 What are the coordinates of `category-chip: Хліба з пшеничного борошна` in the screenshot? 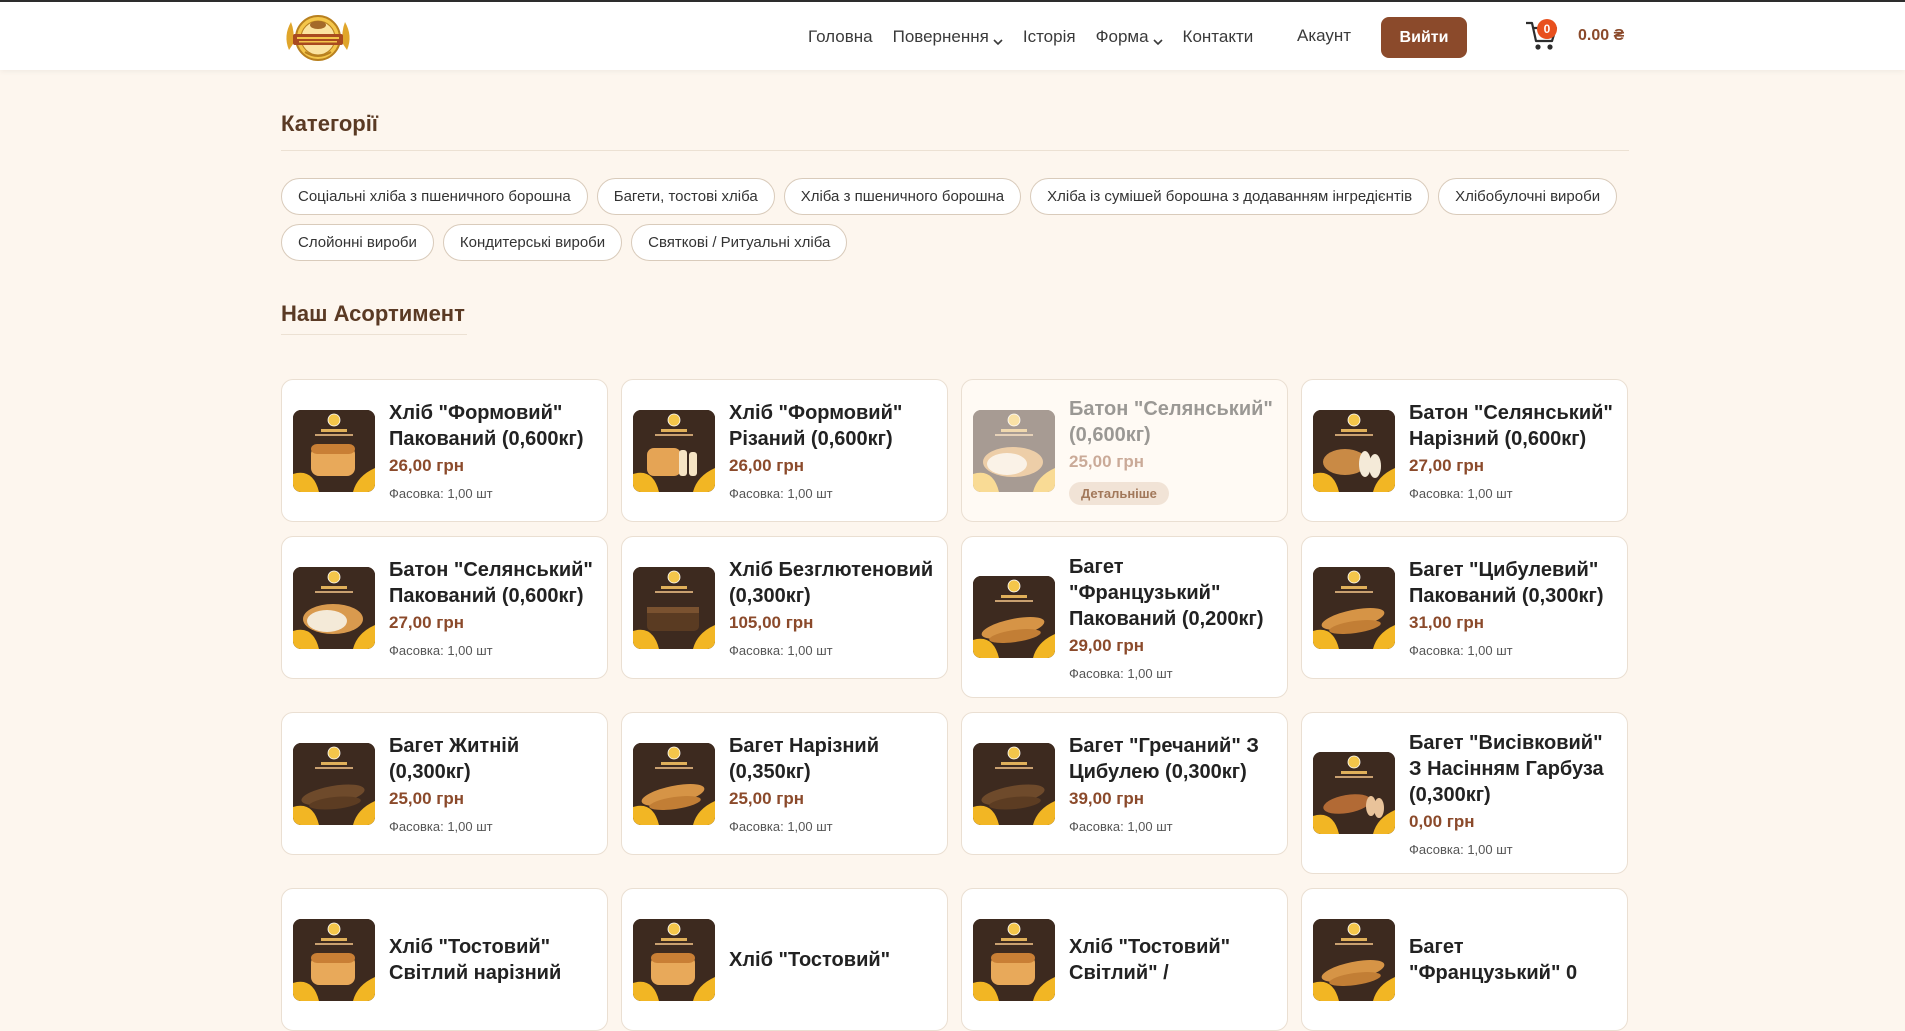 It's located at (902, 196).